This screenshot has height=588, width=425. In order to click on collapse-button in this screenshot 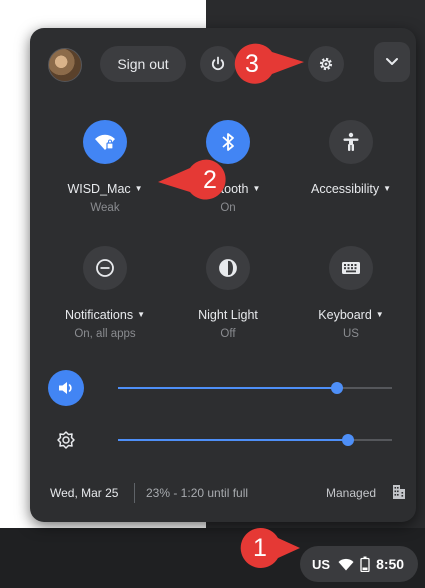, I will do `click(392, 62)`.